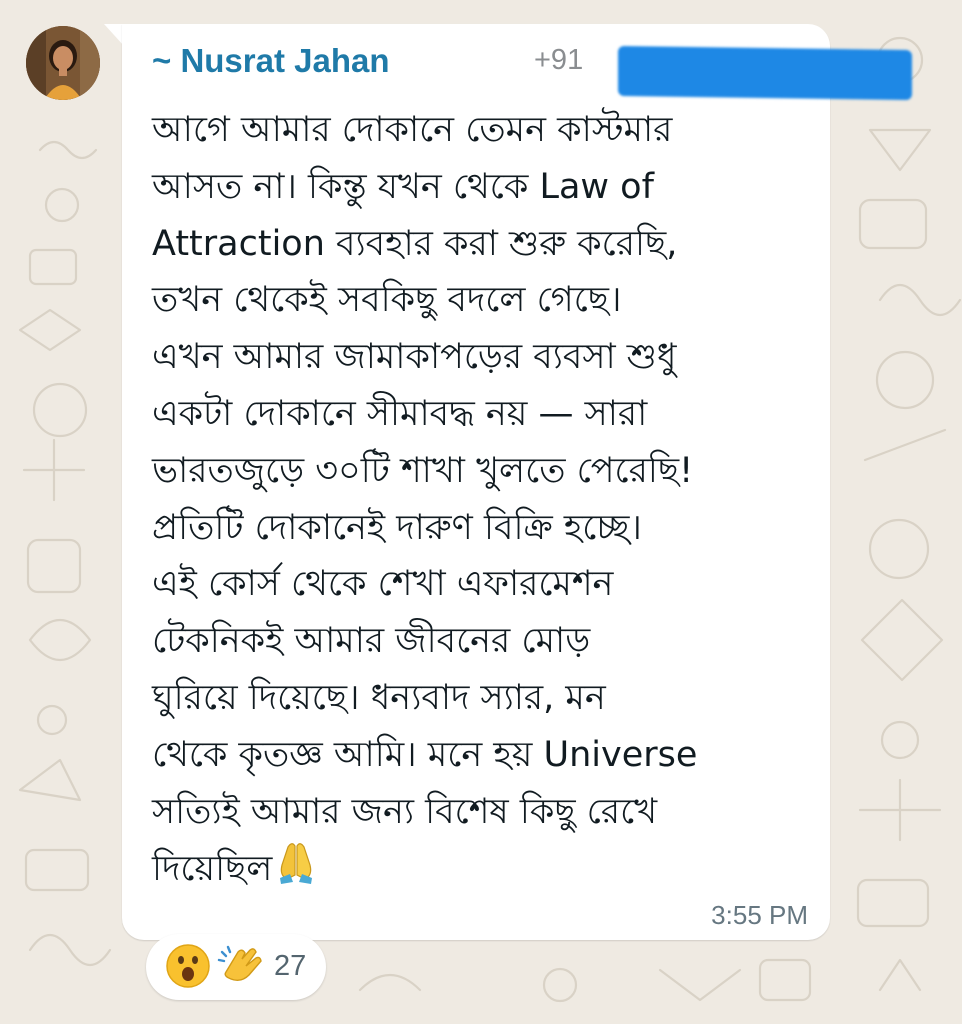  I want to click on astonished-face-icon, so click(188, 968).